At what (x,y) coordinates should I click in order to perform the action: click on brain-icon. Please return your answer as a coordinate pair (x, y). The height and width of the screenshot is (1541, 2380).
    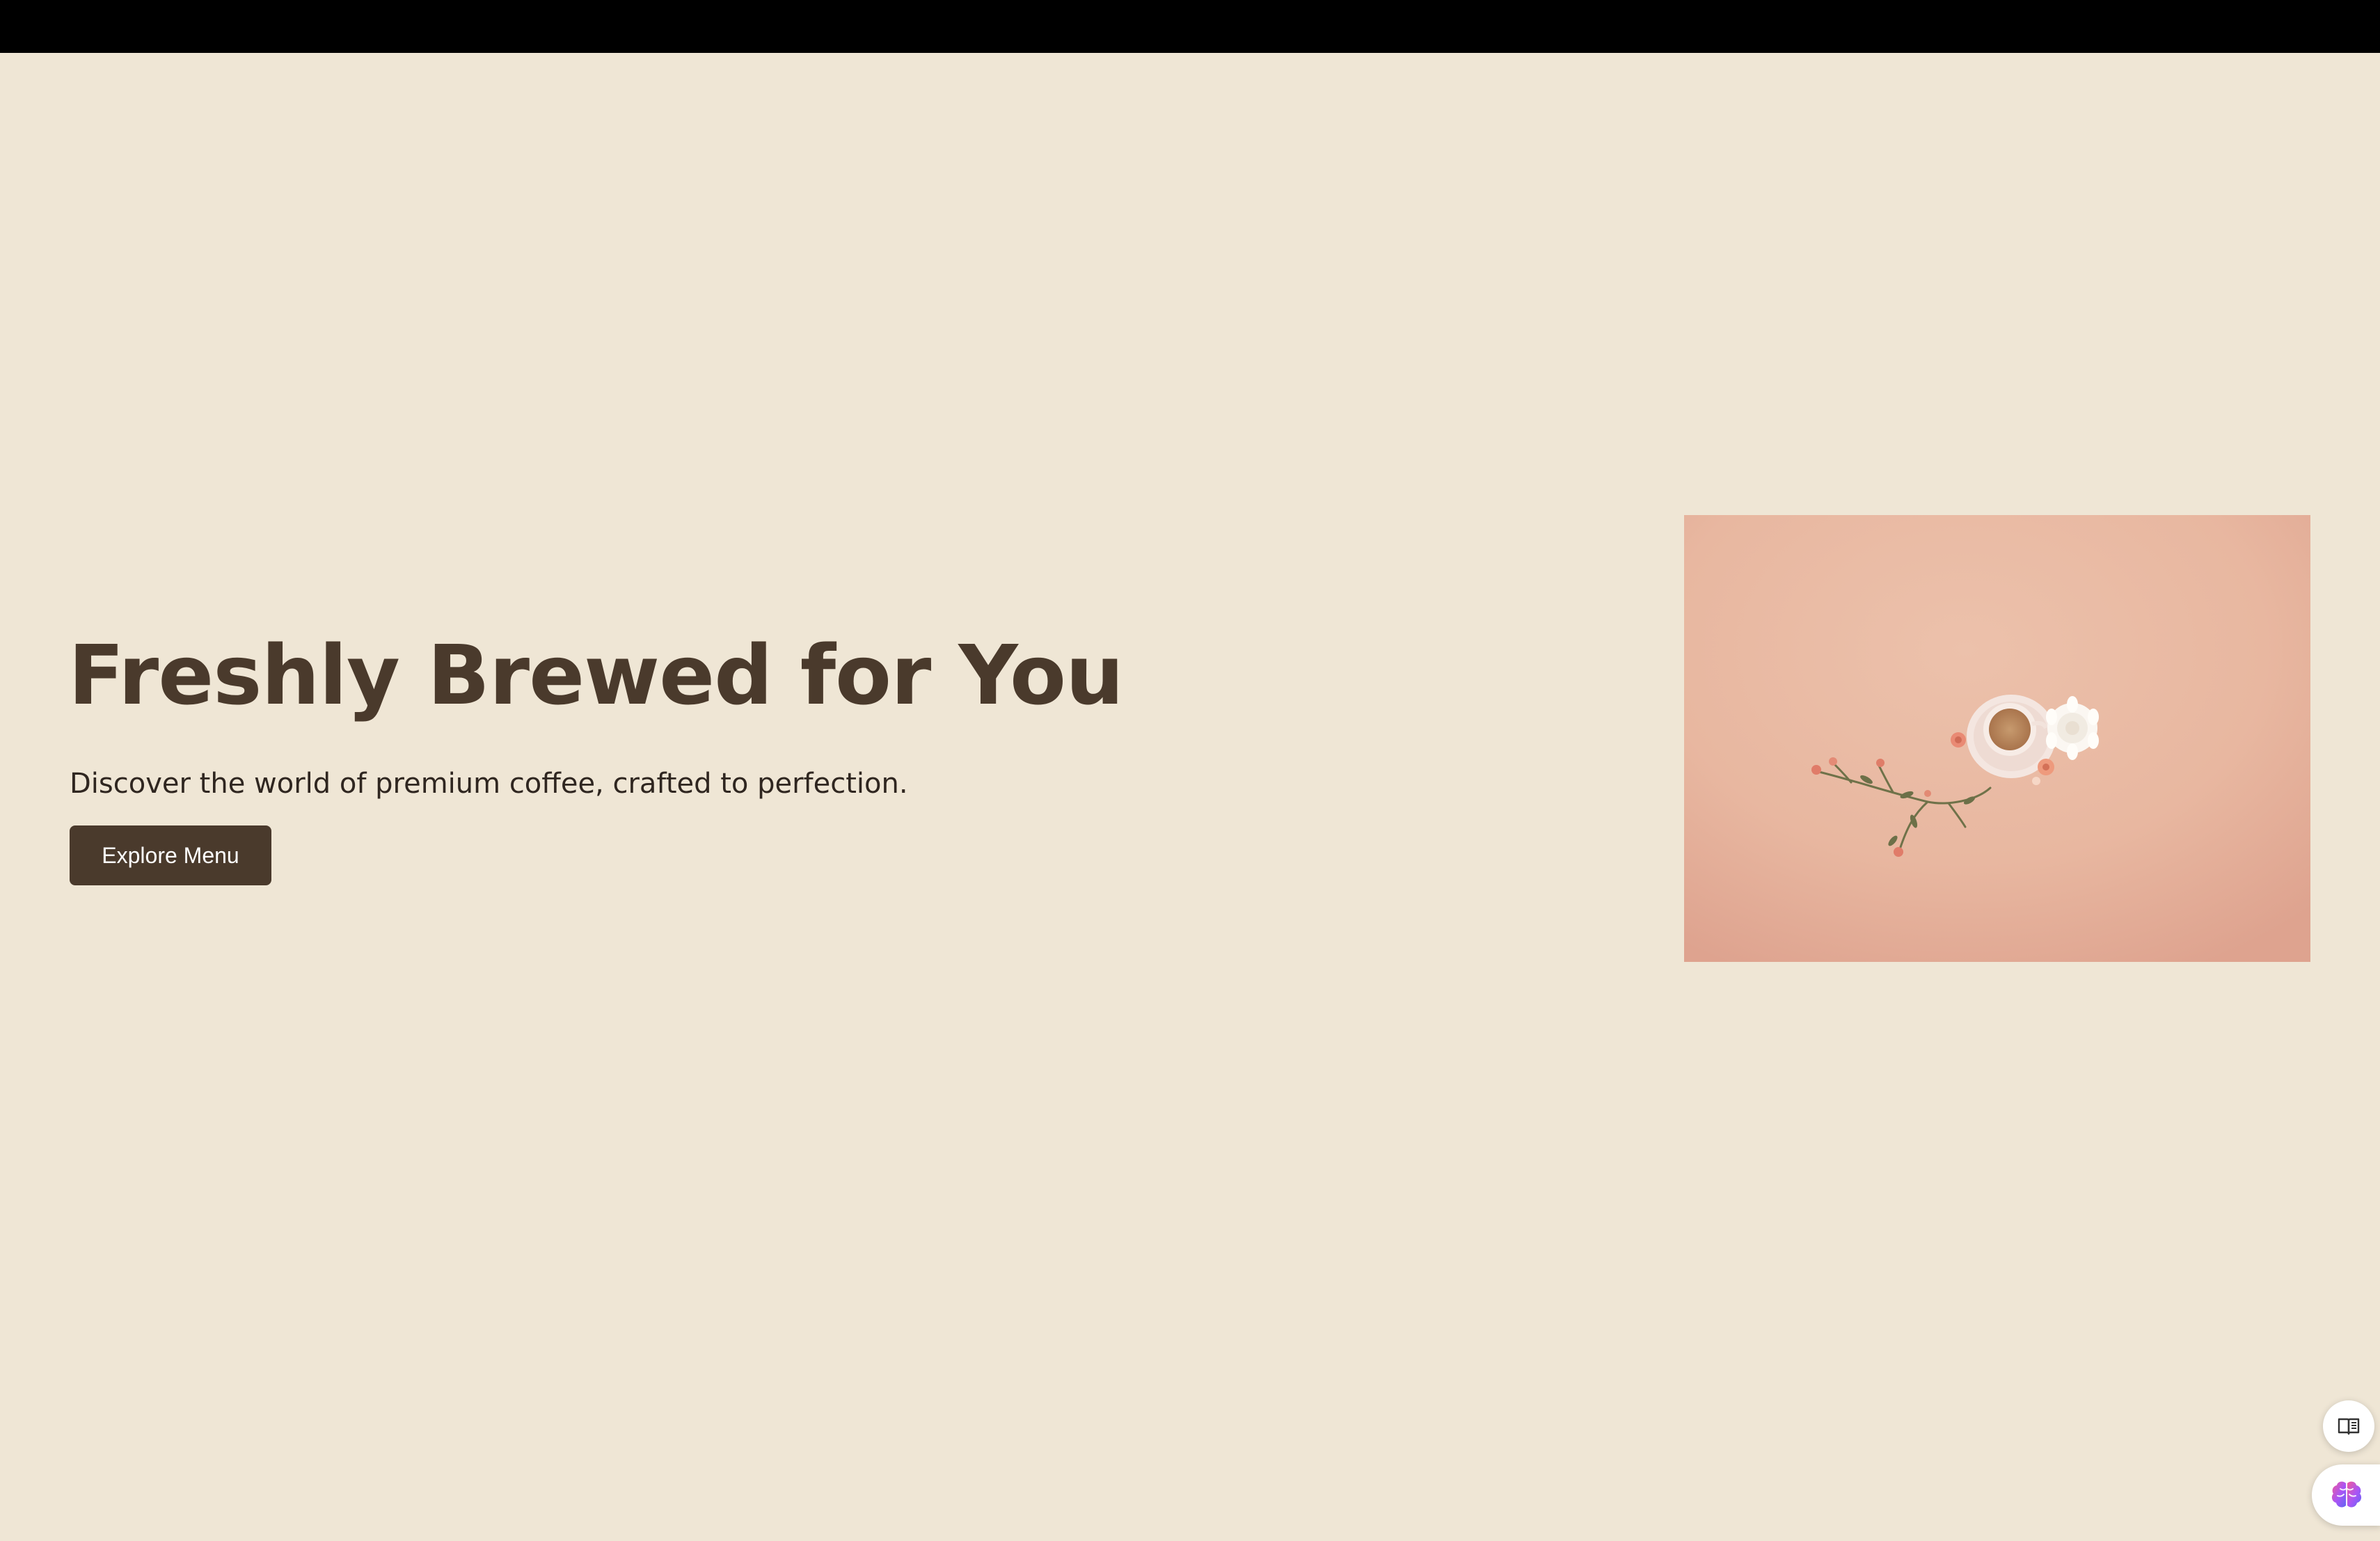
    Looking at the image, I should click on (2346, 1494).